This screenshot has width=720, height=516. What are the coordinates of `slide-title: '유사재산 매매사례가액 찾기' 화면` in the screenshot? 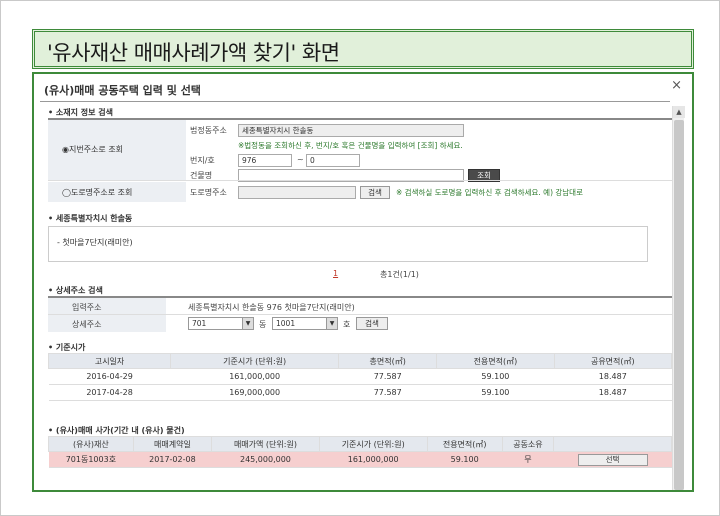 It's located at (193, 53).